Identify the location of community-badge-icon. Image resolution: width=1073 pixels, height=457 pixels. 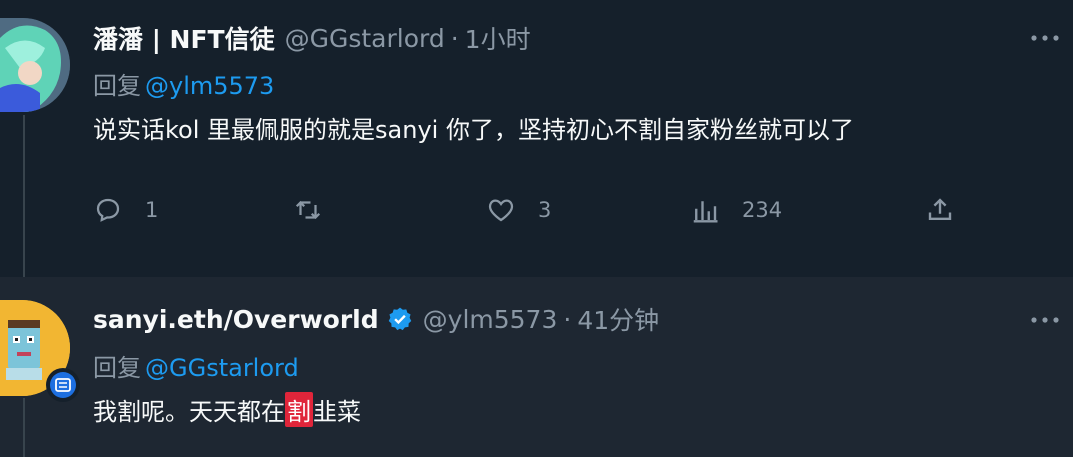
(63, 385).